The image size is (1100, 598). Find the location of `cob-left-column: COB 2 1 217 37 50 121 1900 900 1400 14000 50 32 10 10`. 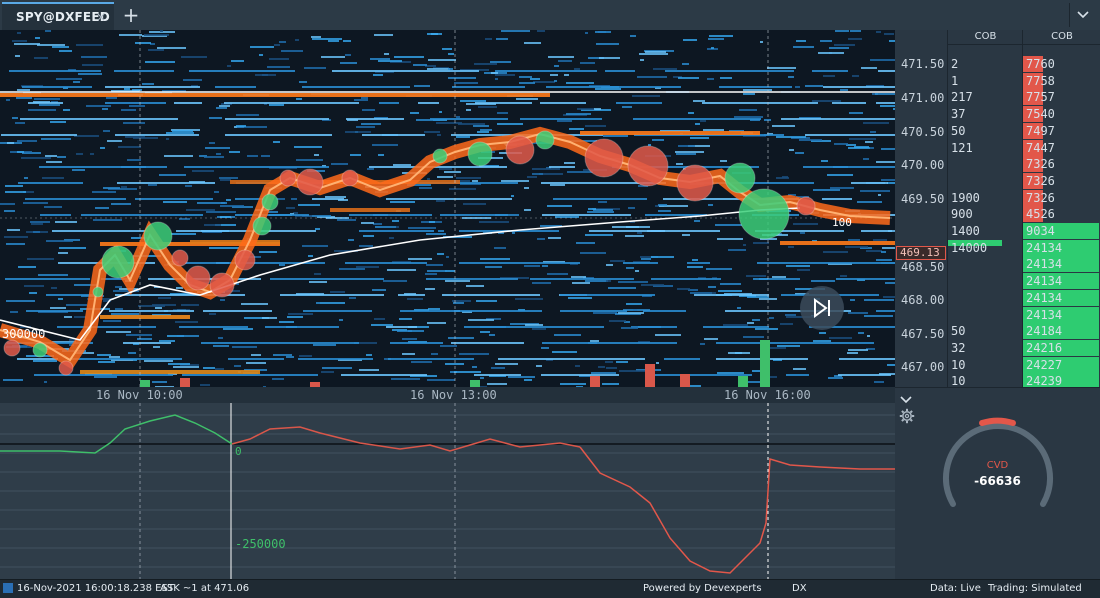

cob-left-column: COB 2 1 217 37 50 121 1900 900 1400 14000 50 32 10 10 is located at coordinates (985, 208).